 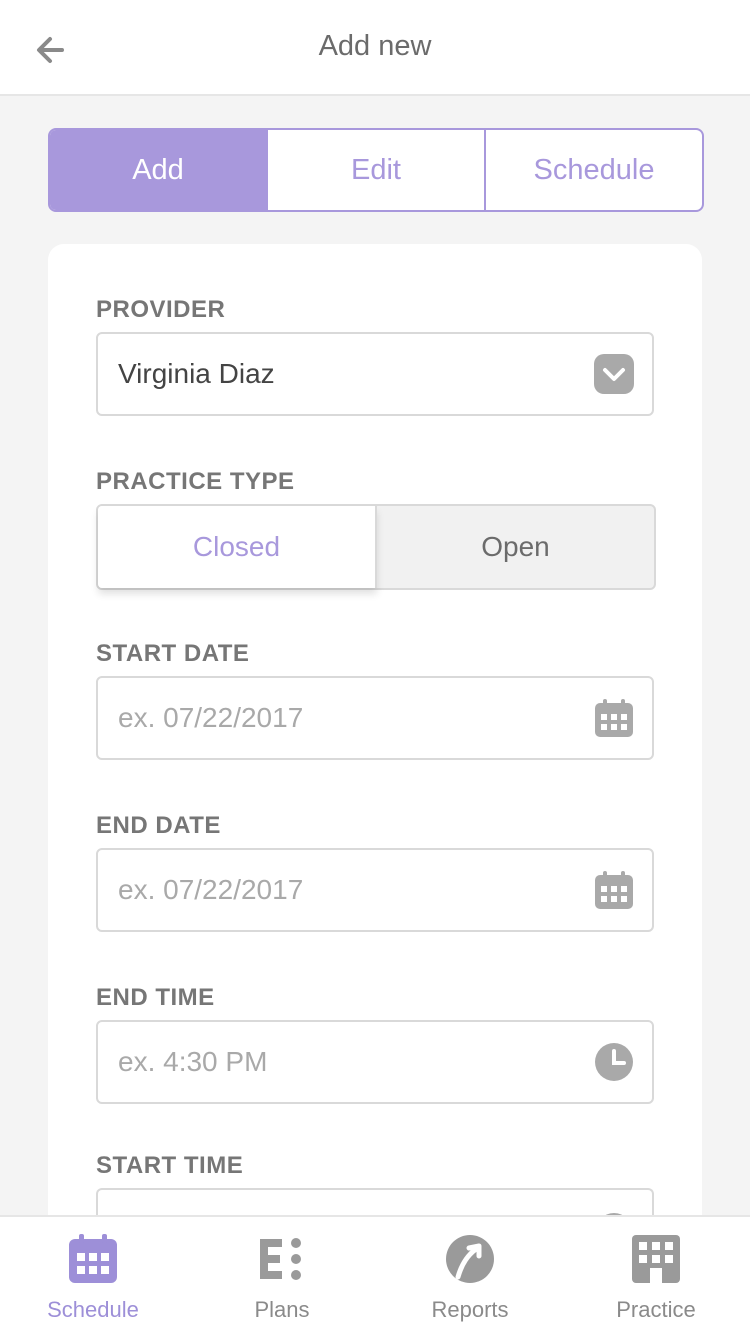 What do you see at coordinates (155, 997) in the screenshot?
I see `end-time-label: END TIME` at bounding box center [155, 997].